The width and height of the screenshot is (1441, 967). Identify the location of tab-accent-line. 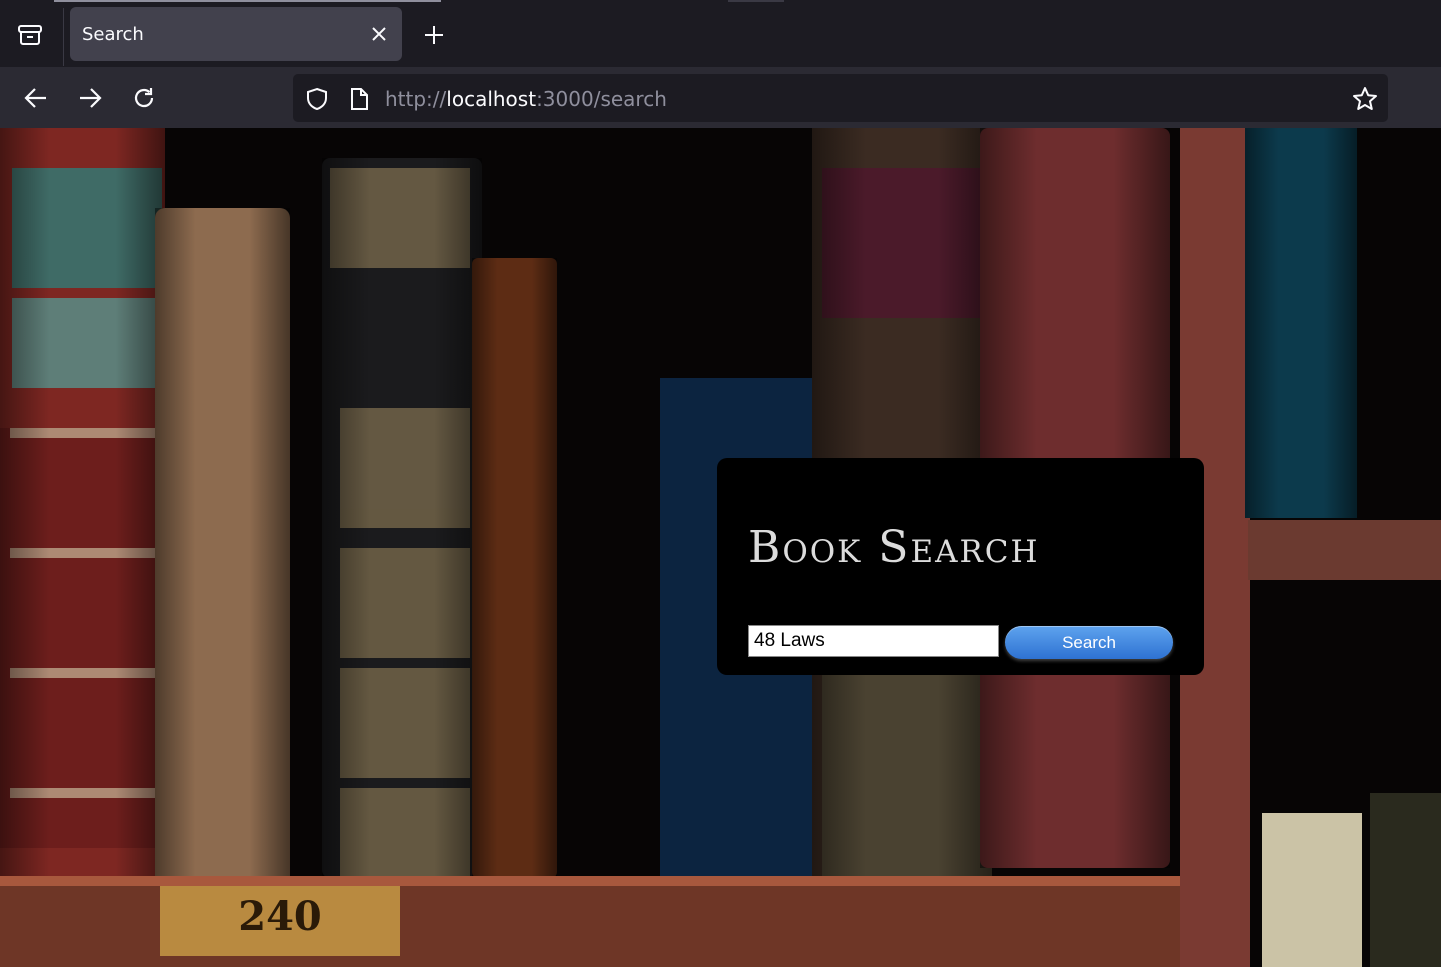
(247, 1).